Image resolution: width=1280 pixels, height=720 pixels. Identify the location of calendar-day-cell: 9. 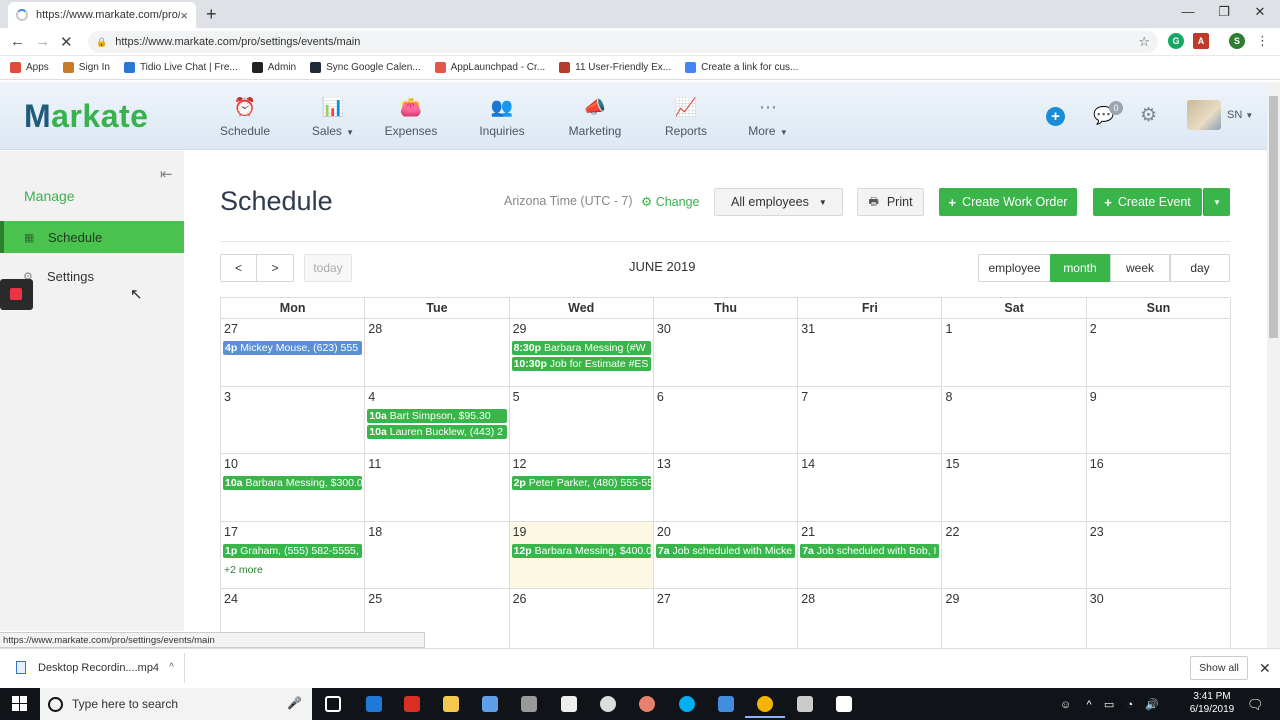
(1159, 420).